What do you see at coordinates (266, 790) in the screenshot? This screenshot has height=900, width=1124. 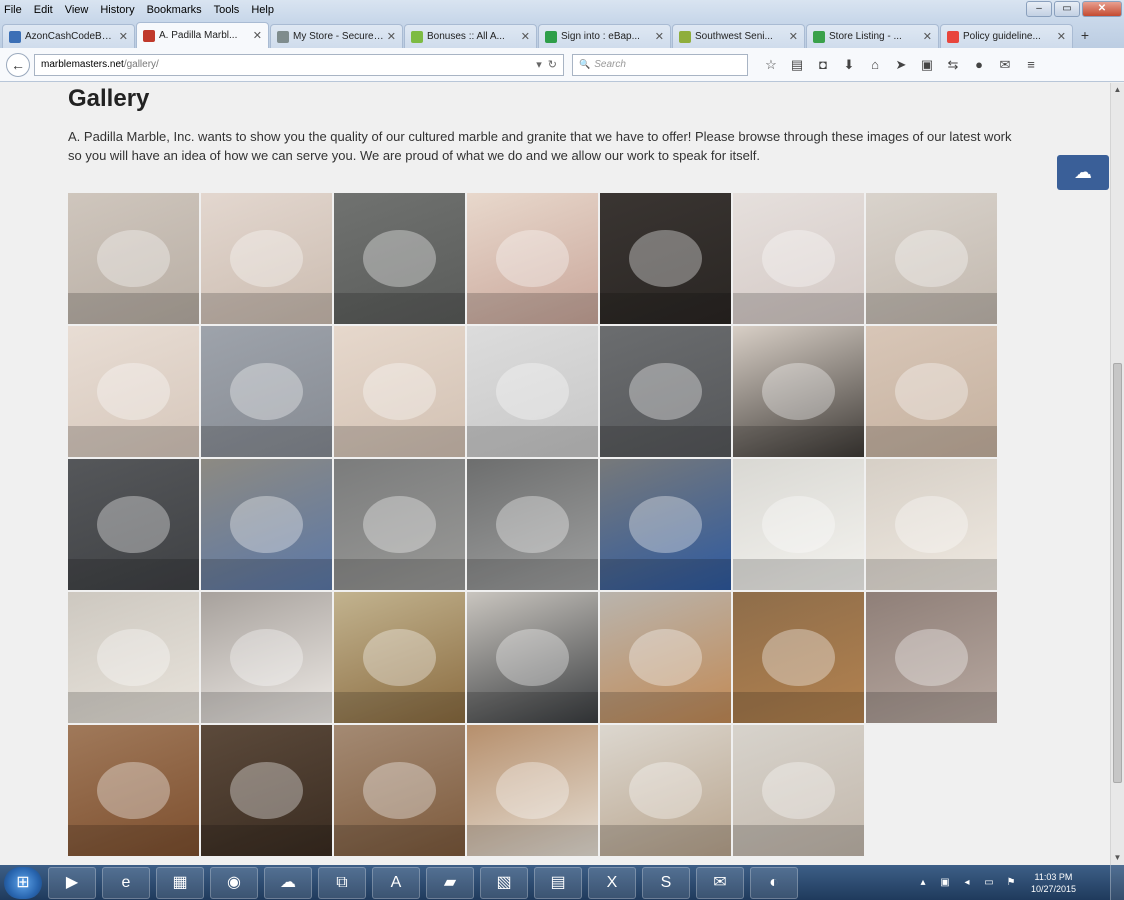 I see `gallery-thumbnail-dark-vanity-bottle` at bounding box center [266, 790].